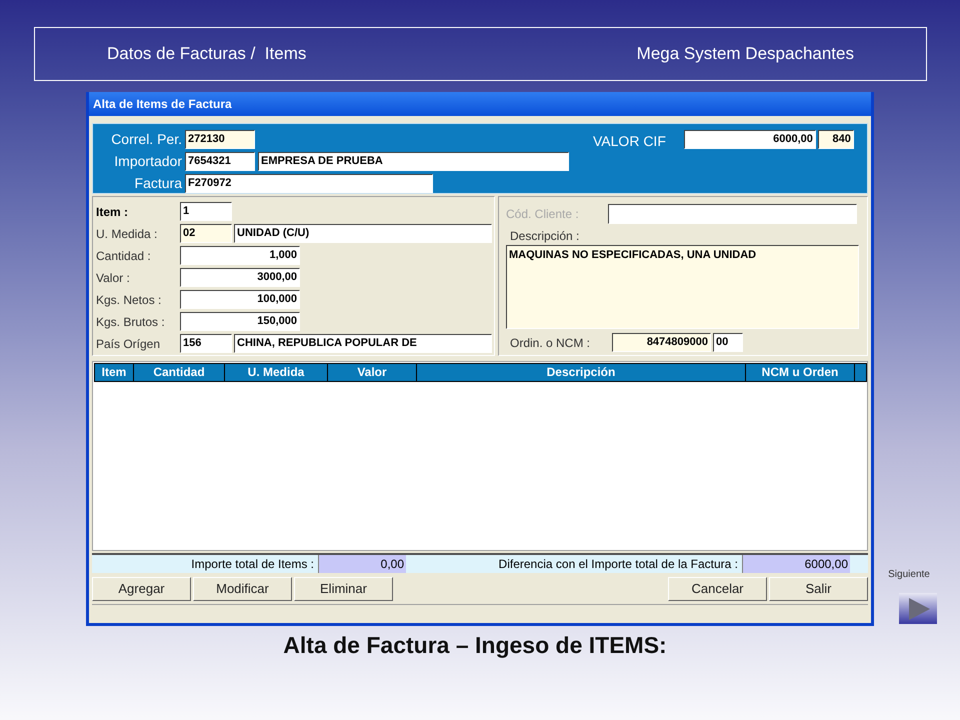 The image size is (960, 720). I want to click on column-header: NCM u Orden, so click(800, 372).